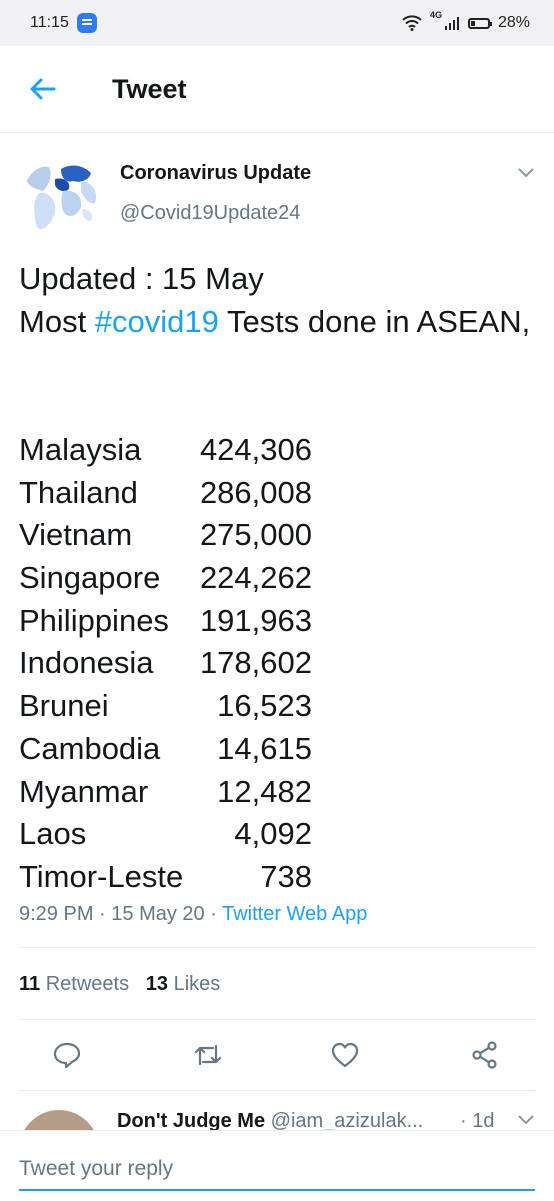 This screenshot has width=554, height=1201. Describe the element at coordinates (277, 1169) in the screenshot. I see `reply-input` at that location.